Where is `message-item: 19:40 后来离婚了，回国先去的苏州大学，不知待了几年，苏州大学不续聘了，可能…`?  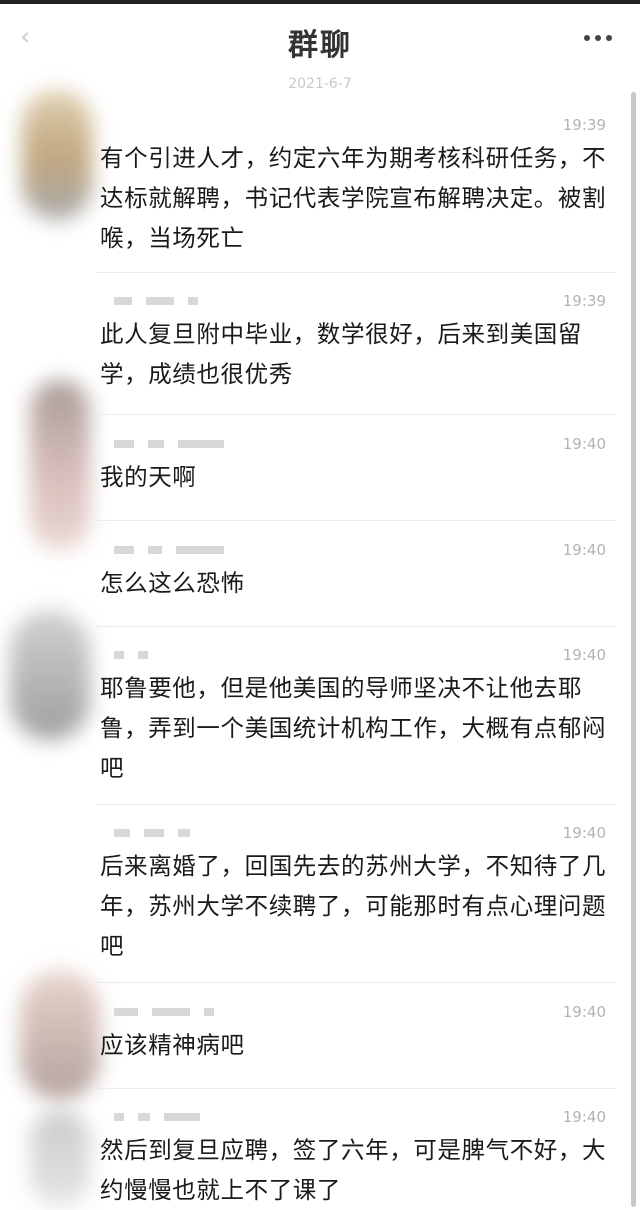
message-item: 19:40 后来离婚了，回国先去的苏州大学，不知待了几年，苏州大学不续聘了，可能… is located at coordinates (356, 894).